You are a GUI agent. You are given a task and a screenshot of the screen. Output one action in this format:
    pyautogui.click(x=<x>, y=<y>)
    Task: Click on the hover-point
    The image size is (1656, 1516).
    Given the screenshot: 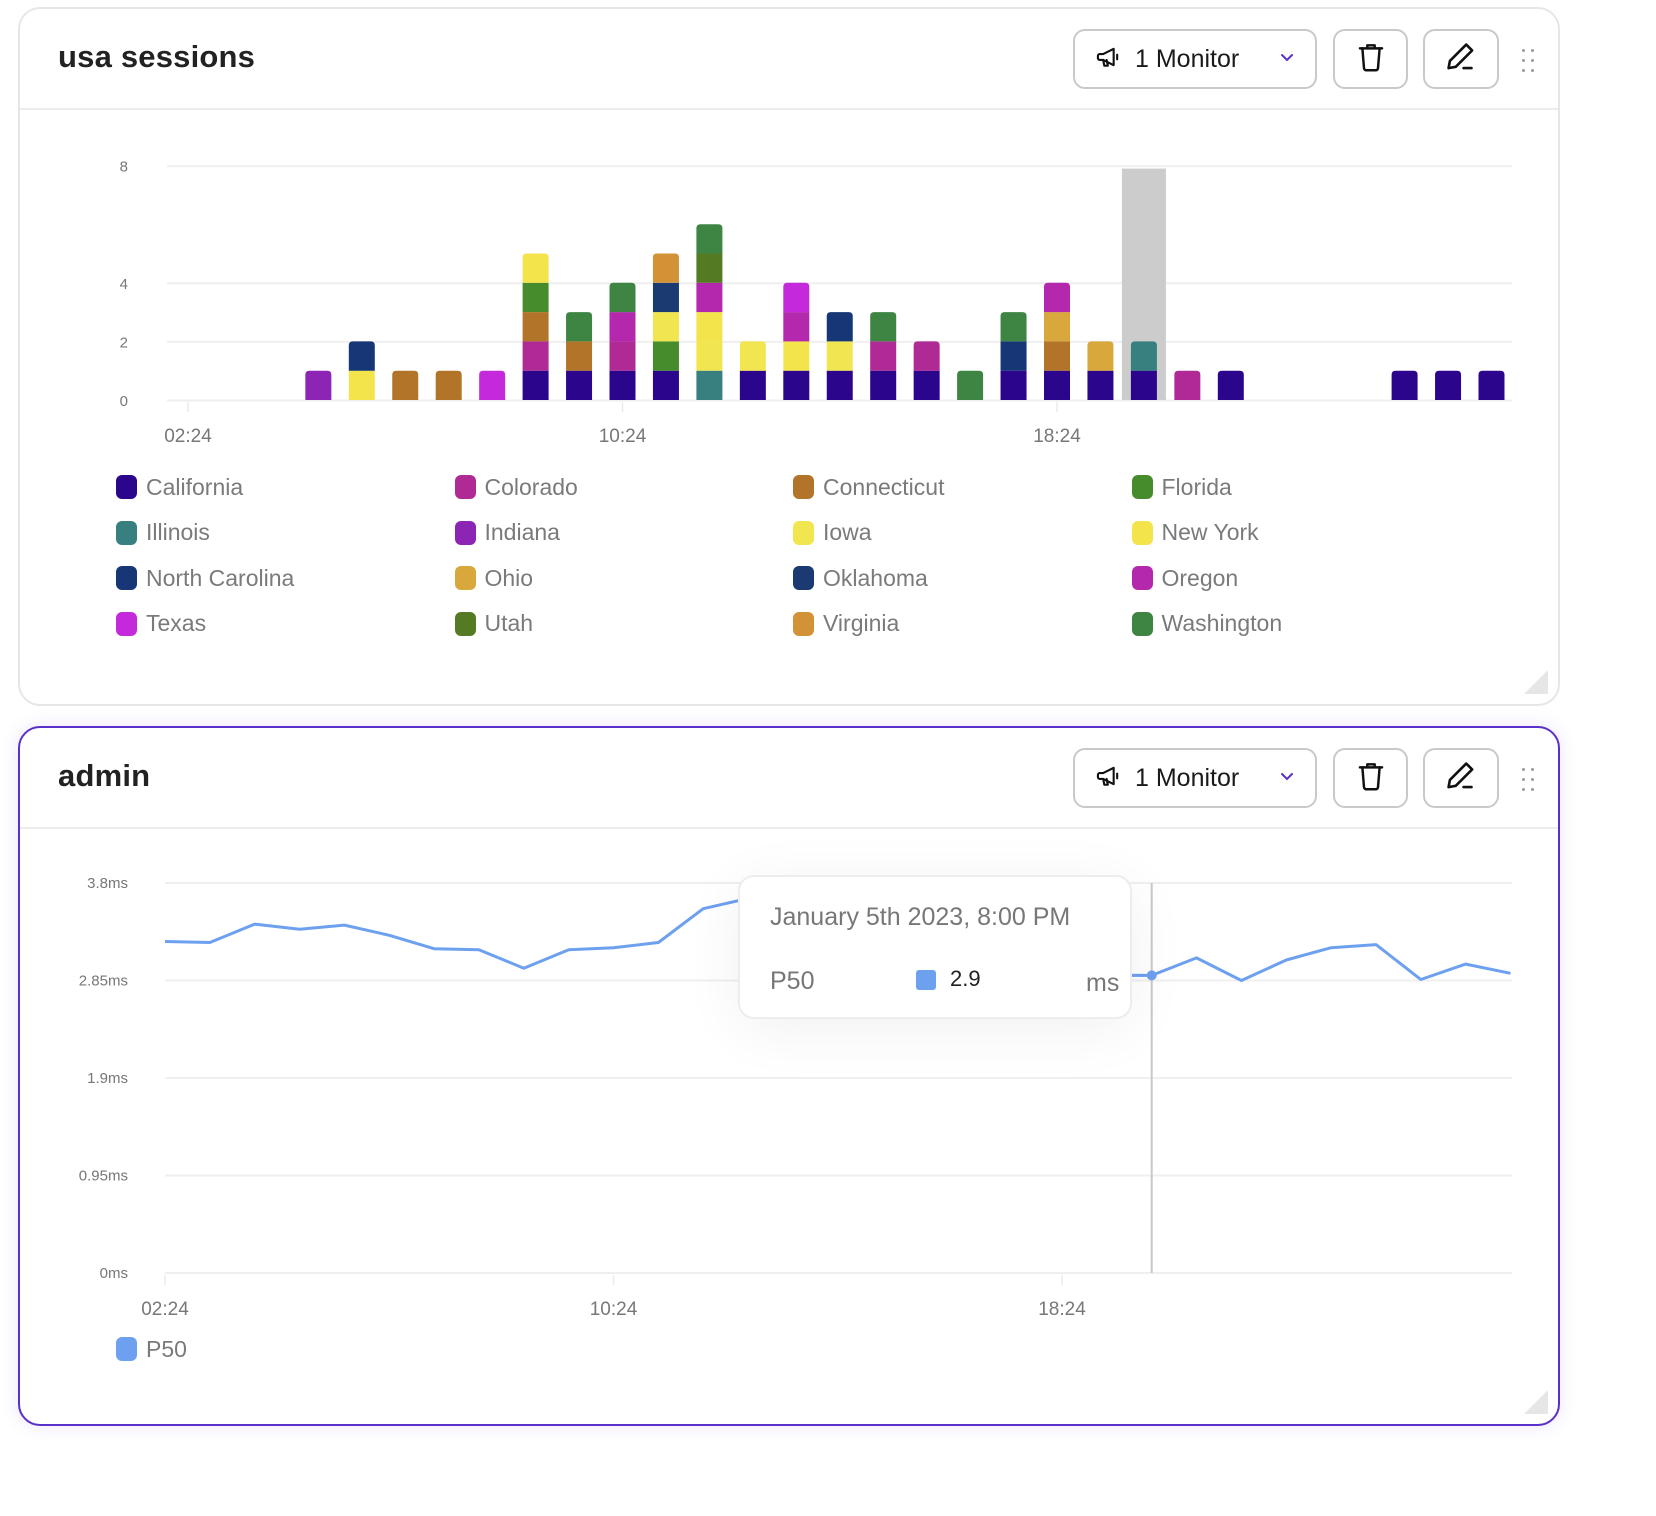 What is the action you would take?
    pyautogui.click(x=1151, y=975)
    